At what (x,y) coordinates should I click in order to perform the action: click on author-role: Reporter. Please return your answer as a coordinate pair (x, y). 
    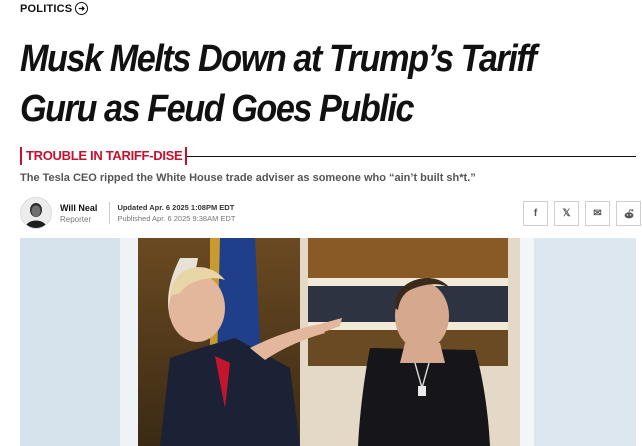
    Looking at the image, I should click on (76, 219).